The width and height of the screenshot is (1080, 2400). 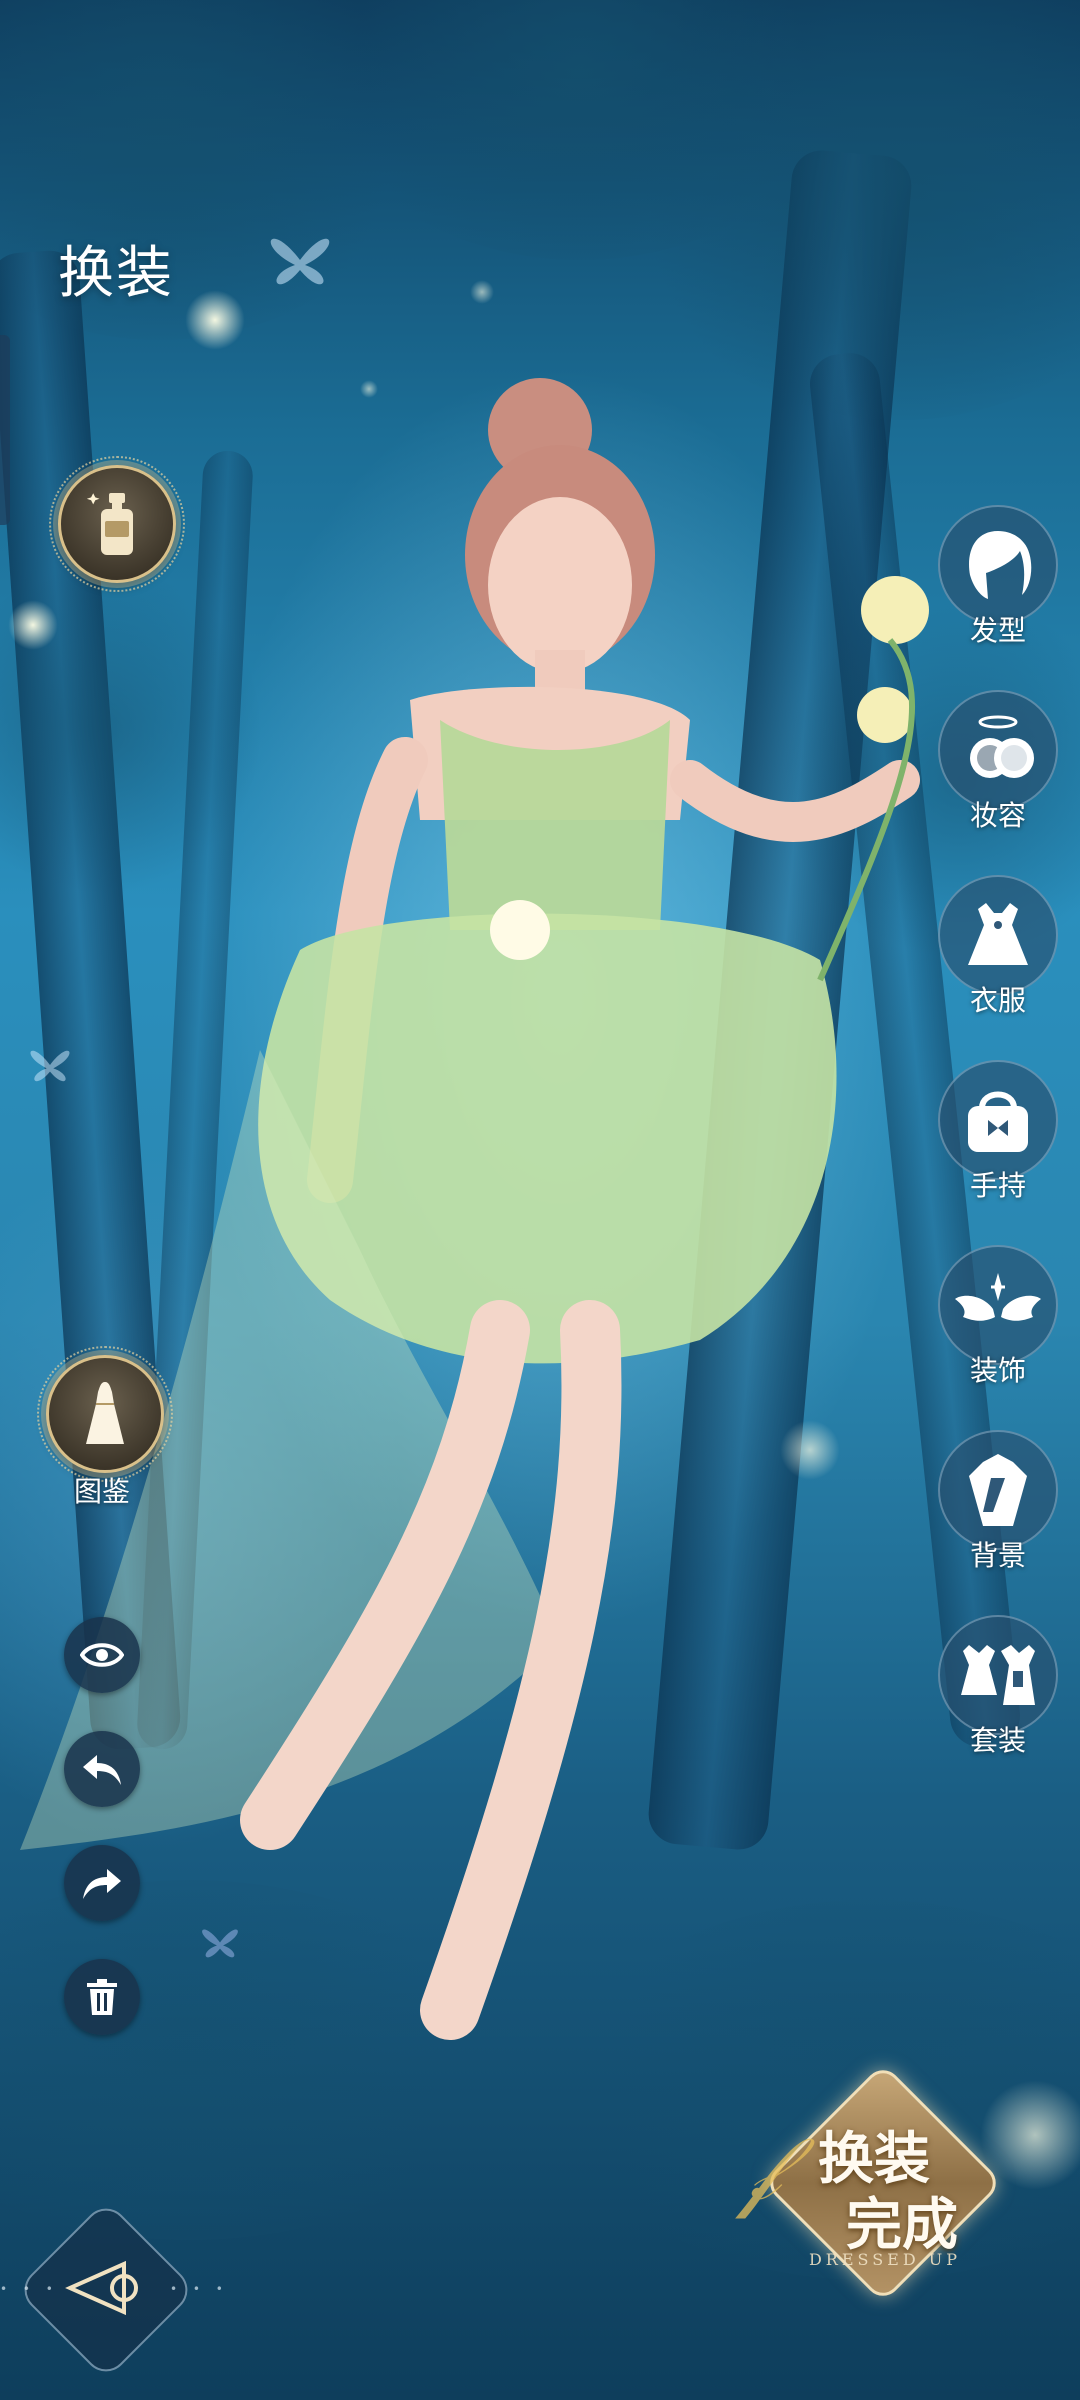 I want to click on page-title: 换装, so click(x=116, y=273).